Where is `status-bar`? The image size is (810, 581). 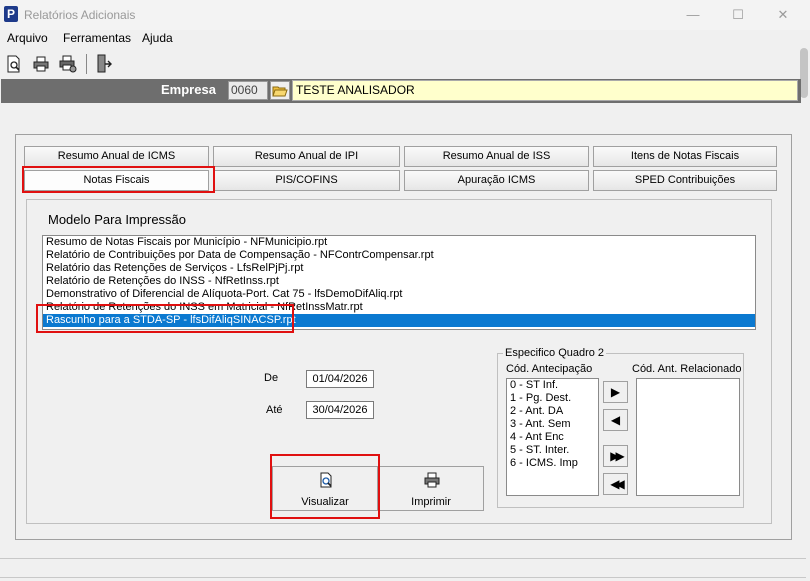 status-bar is located at coordinates (403, 568).